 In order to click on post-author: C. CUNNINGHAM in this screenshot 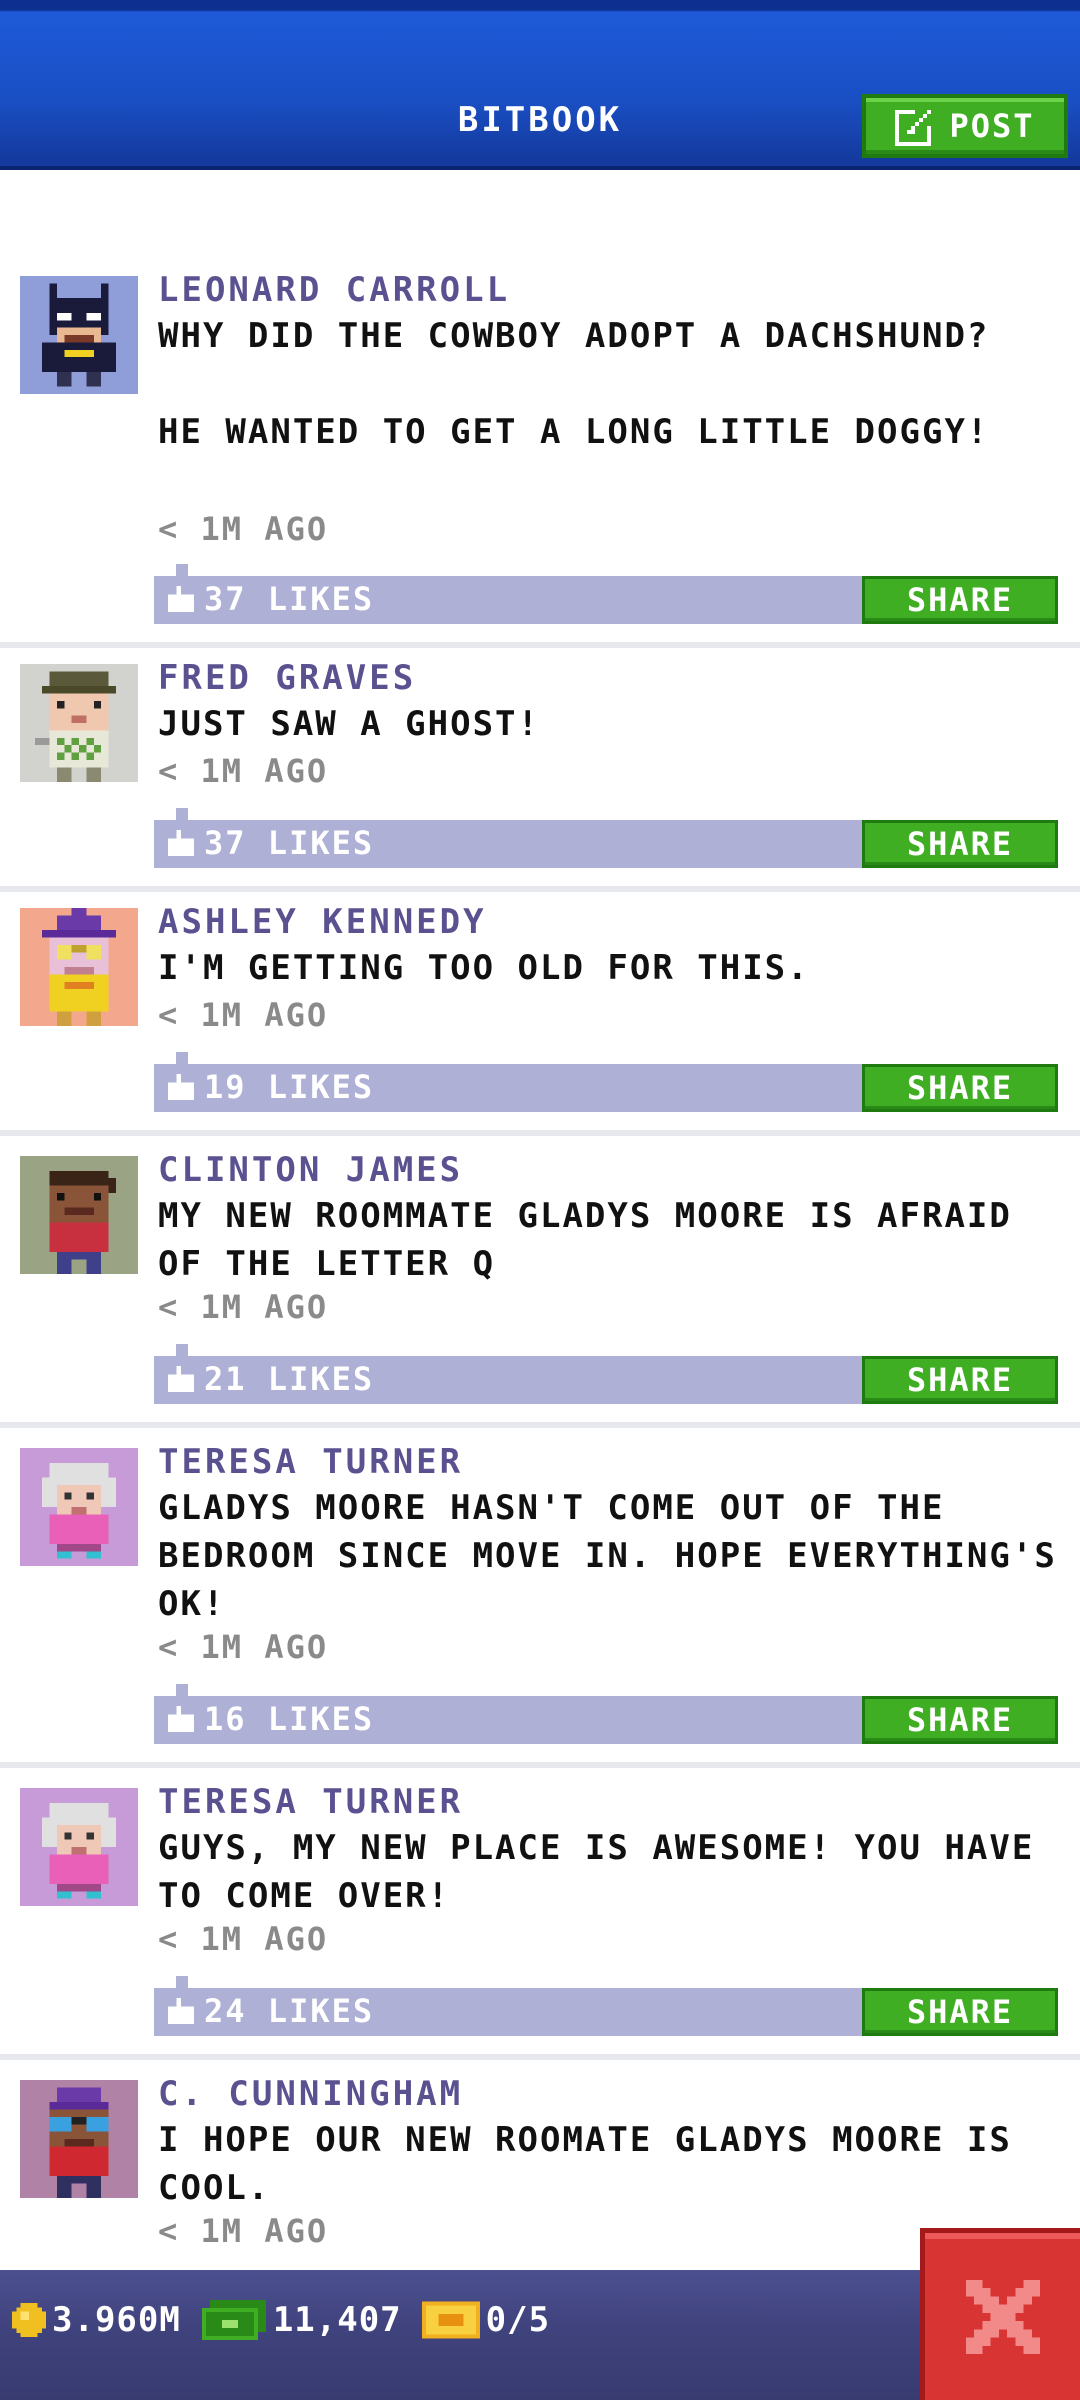, I will do `click(310, 2094)`.